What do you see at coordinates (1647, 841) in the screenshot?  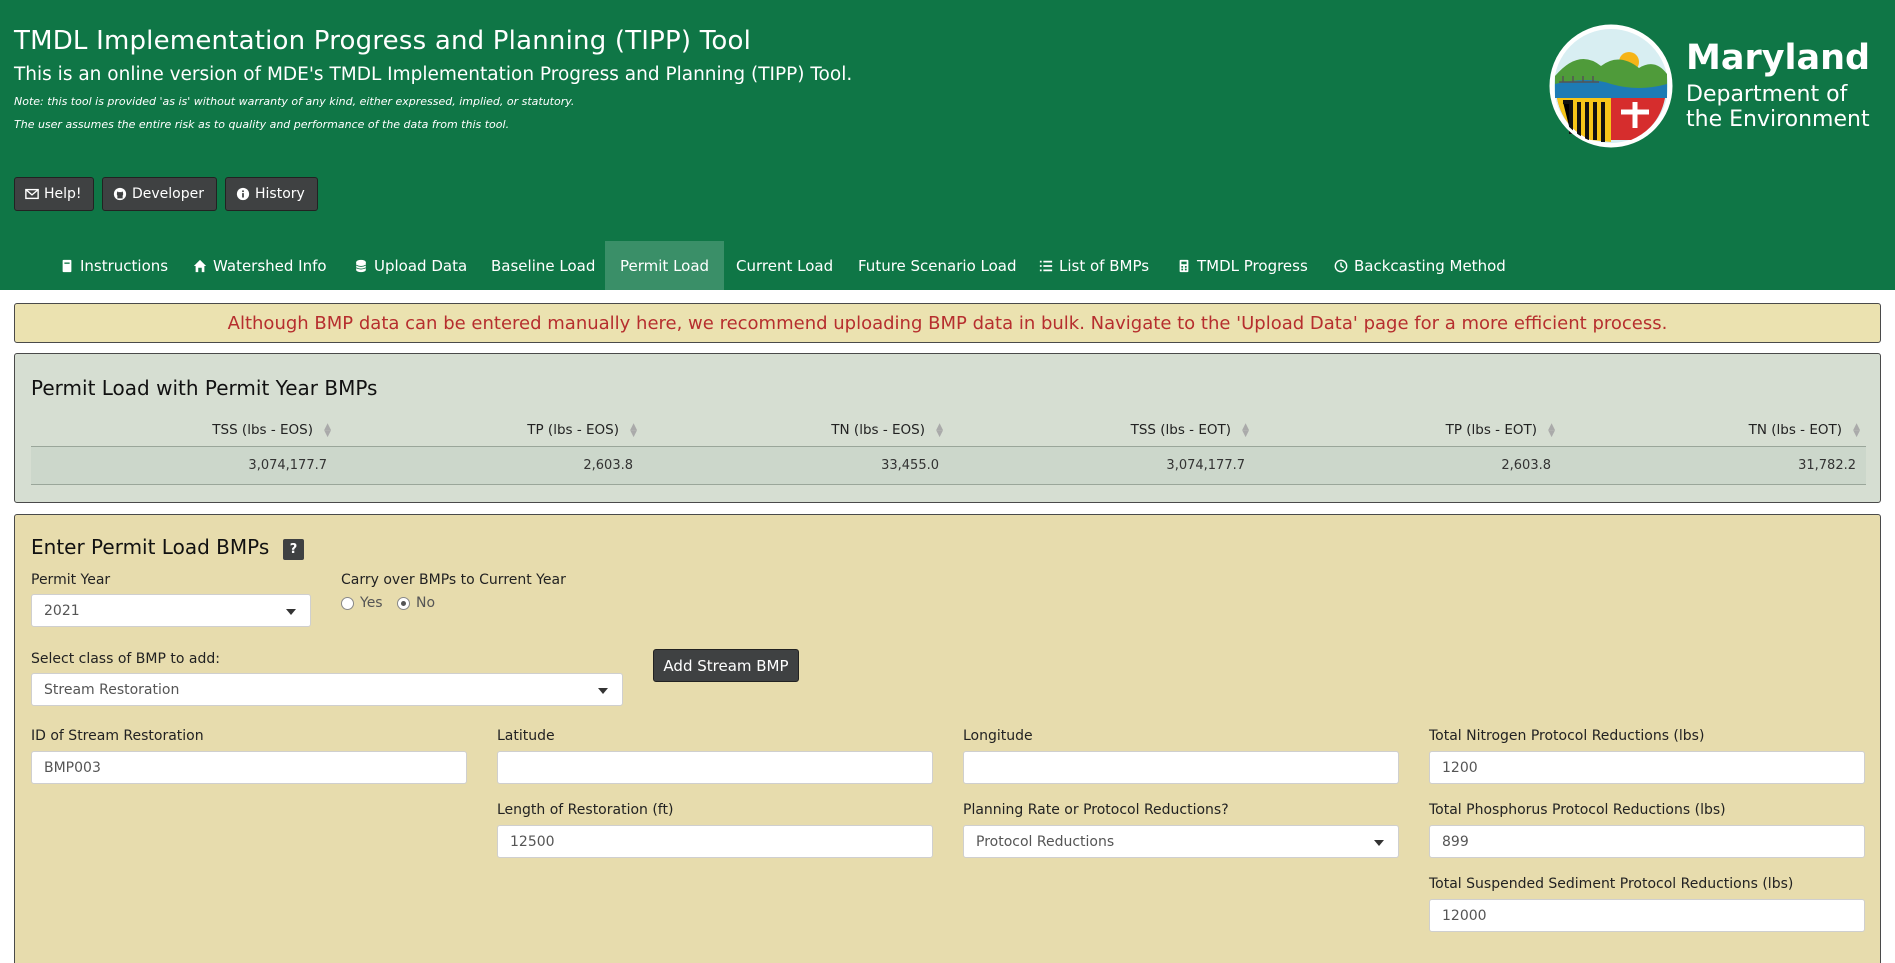 I see `tp-reductions-input: 899` at bounding box center [1647, 841].